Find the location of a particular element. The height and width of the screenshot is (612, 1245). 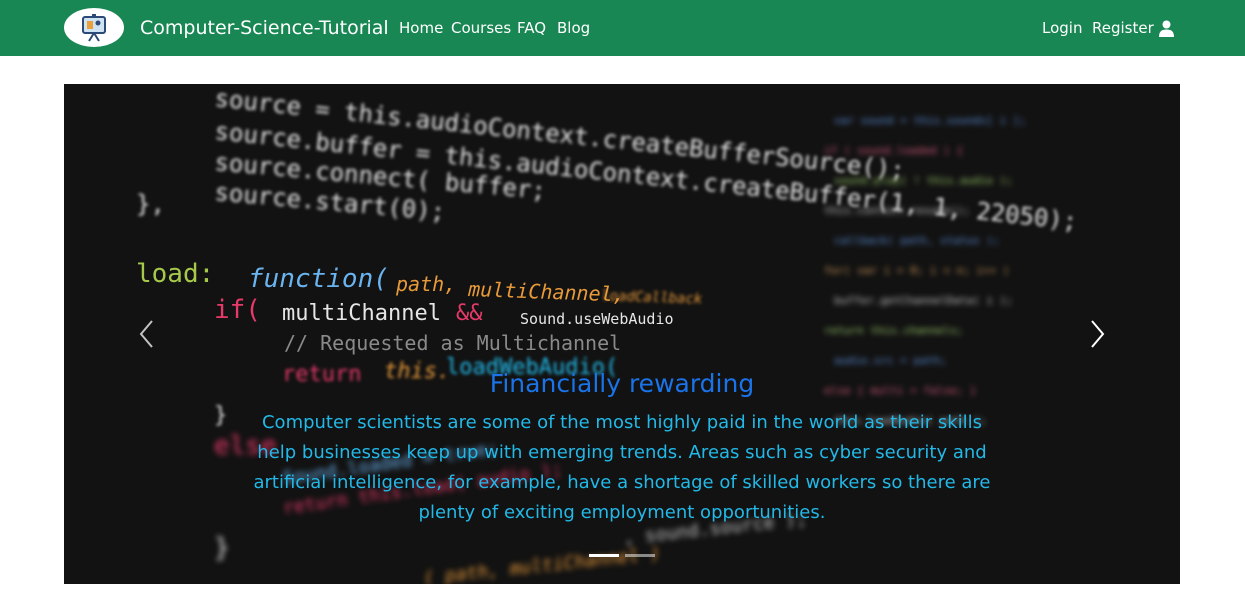

chevron-left-icon is located at coordinates (148, 334).